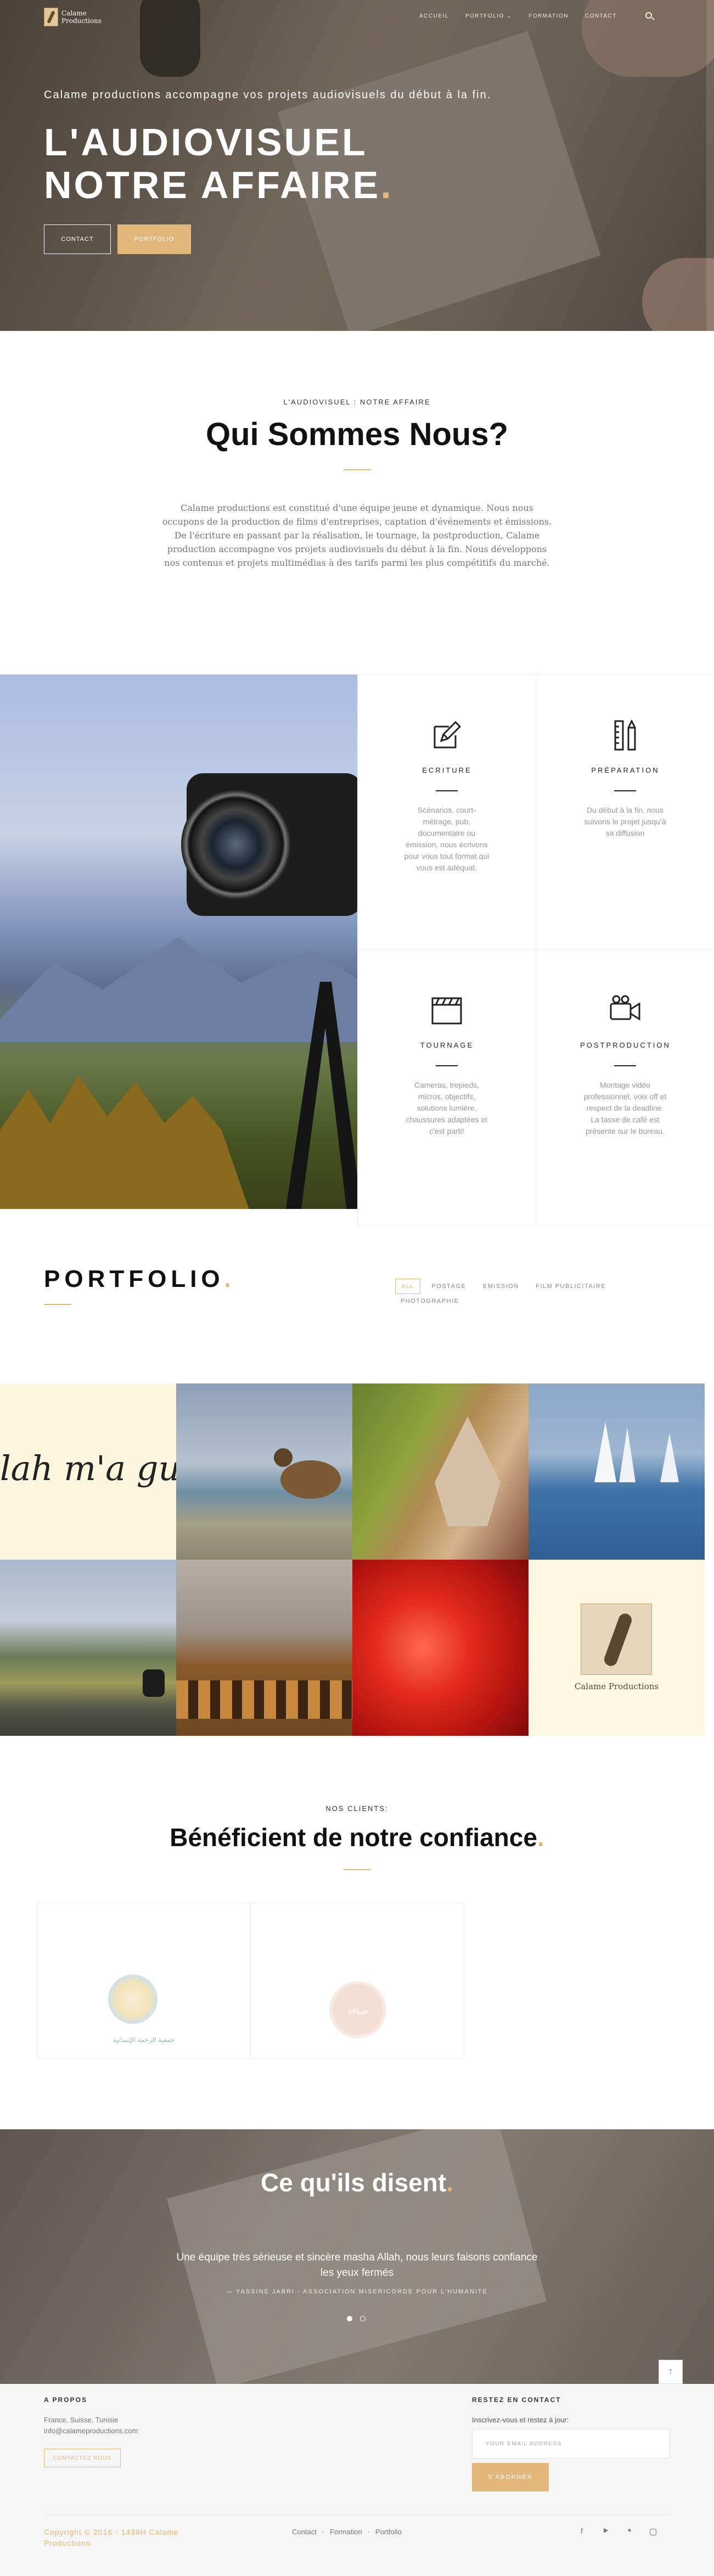 The height and width of the screenshot is (2576, 714). What do you see at coordinates (629, 2530) in the screenshot?
I see `twitter-icon: ✦` at bounding box center [629, 2530].